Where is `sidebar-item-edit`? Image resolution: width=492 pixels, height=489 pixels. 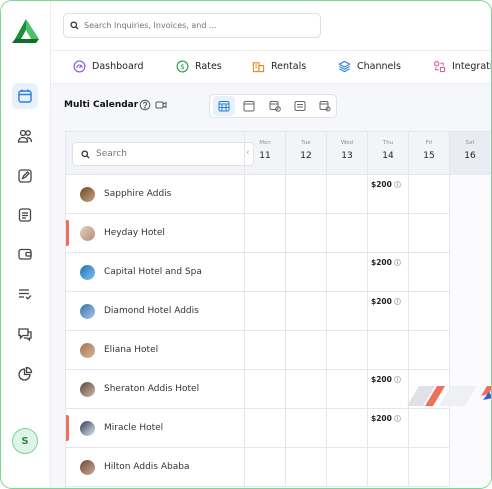 sidebar-item-edit is located at coordinates (25, 176).